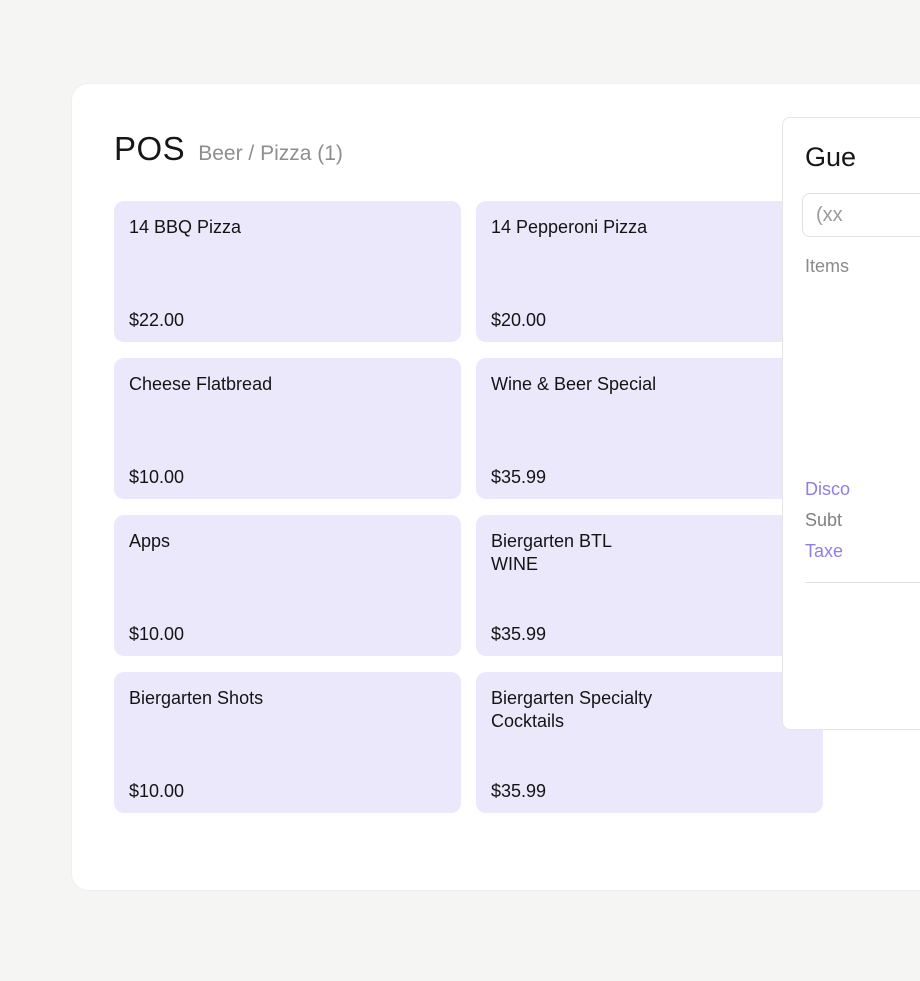 Image resolution: width=920 pixels, height=981 pixels. Describe the element at coordinates (649, 585) in the screenshot. I see `menu-item-tile: Biergarten BTL WINE $35.99` at that location.